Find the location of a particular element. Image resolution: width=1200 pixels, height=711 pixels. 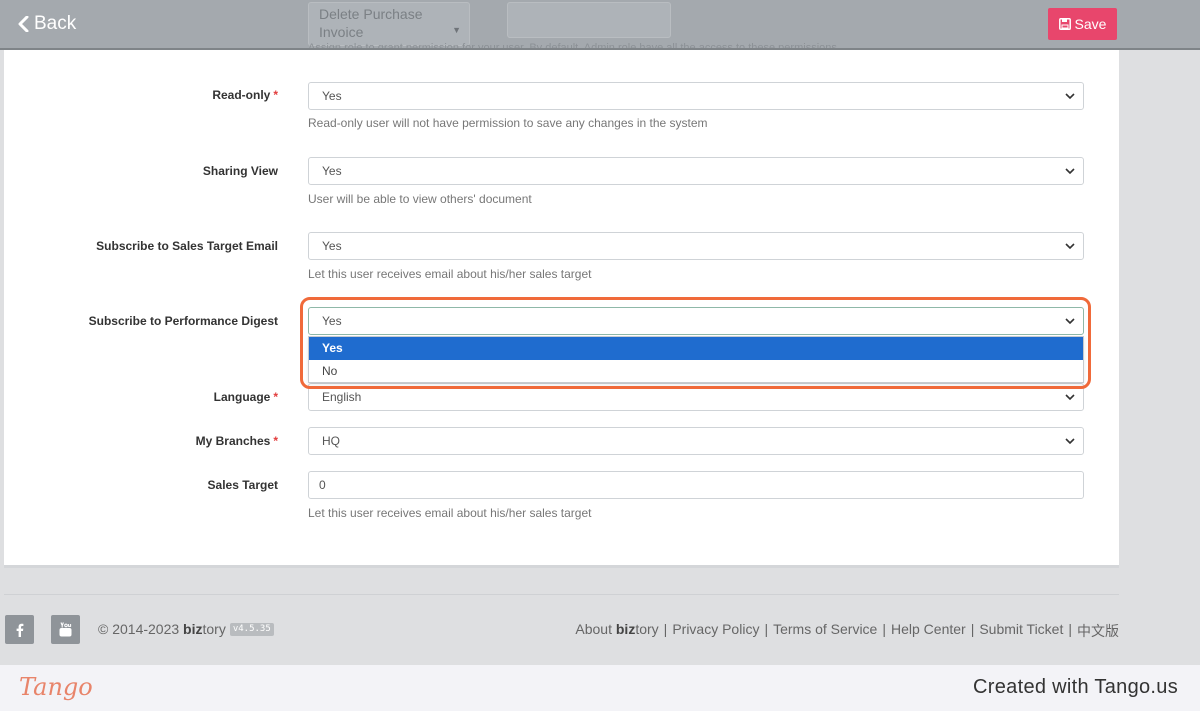

option-no: No is located at coordinates (696, 371).